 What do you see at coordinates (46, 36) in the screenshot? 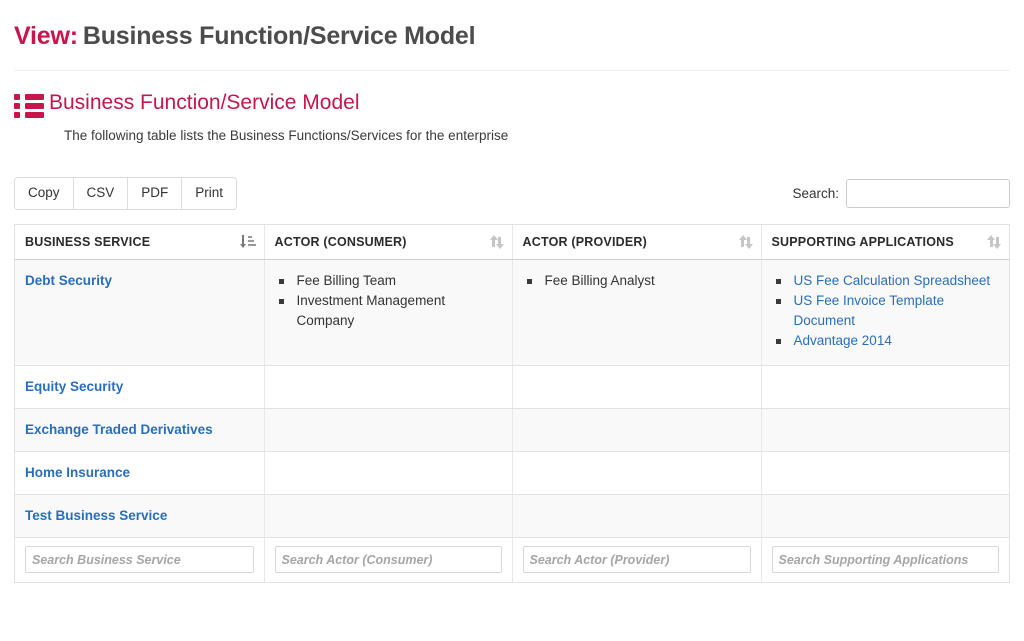
I see `view-label: View:` at bounding box center [46, 36].